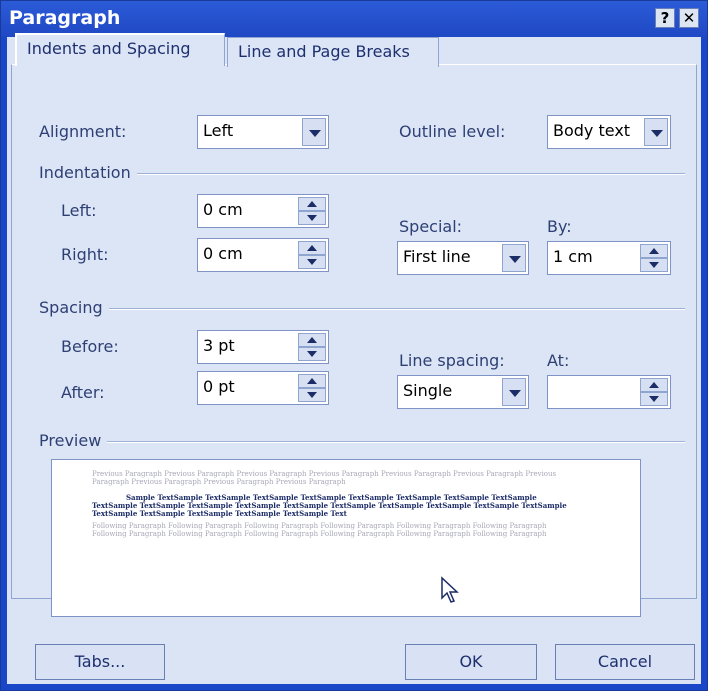 The width and height of the screenshot is (708, 691). I want to click on indentation-group-label: Indentation, so click(88, 172).